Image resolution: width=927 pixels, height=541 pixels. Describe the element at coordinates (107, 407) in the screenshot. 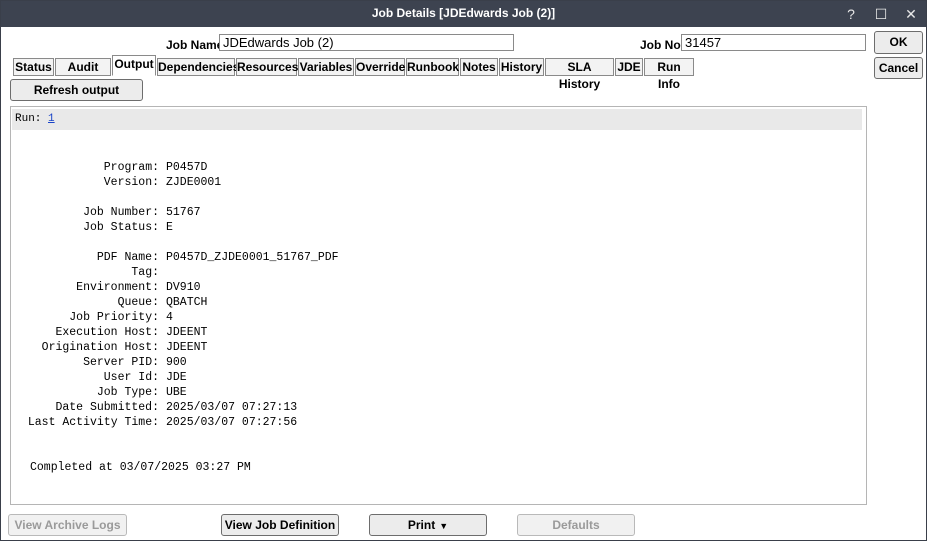

I see `field-label: Date Submitted:` at that location.